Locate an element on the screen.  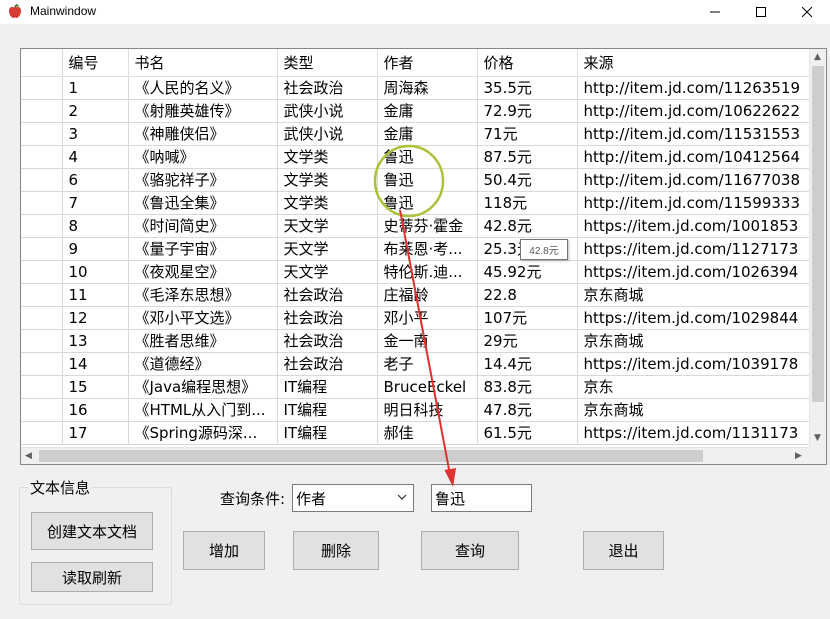
table-cell: http://item.jd.com/11599333 is located at coordinates (697, 203).